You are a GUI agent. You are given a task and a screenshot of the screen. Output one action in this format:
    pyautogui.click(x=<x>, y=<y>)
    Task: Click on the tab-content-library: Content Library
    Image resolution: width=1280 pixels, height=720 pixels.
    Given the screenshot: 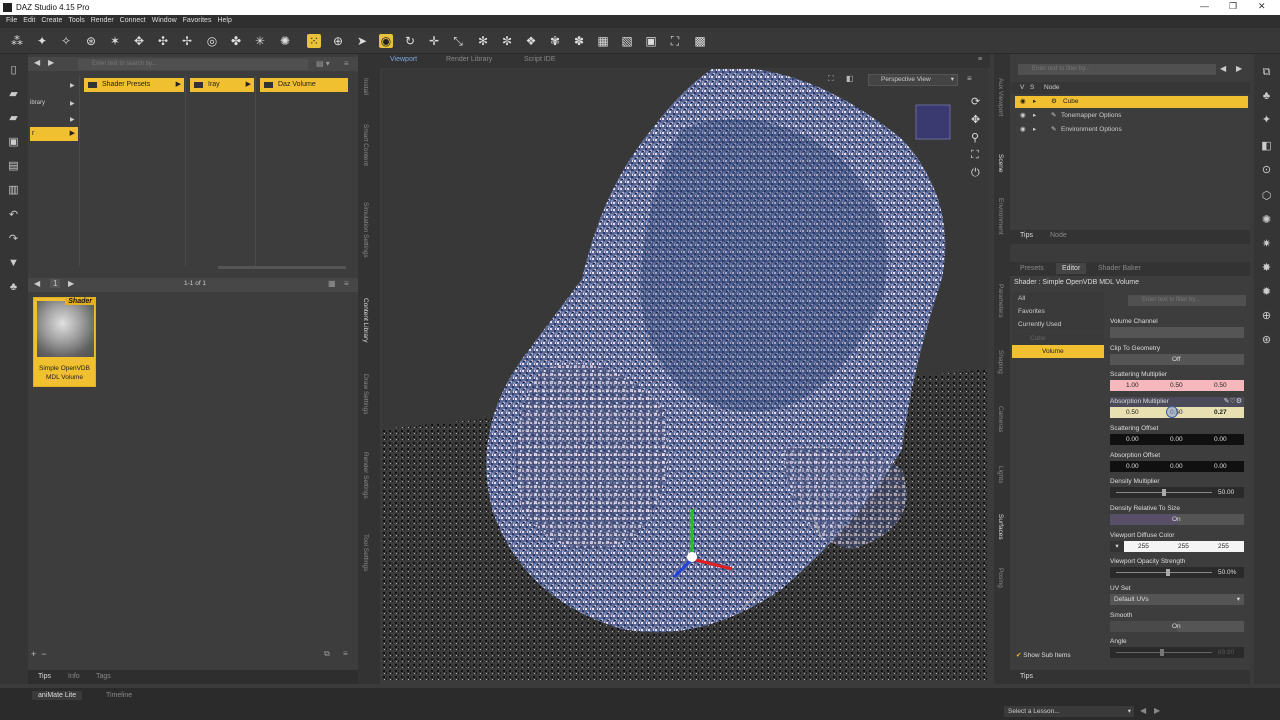 What is the action you would take?
    pyautogui.click(x=365, y=320)
    